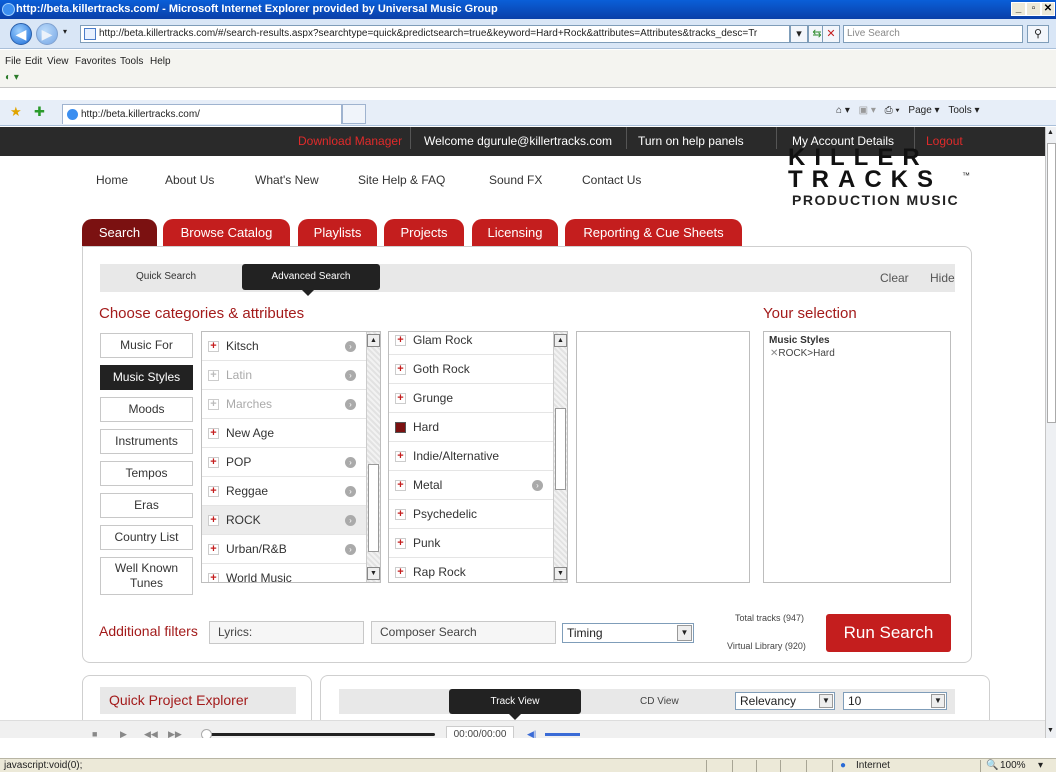  Describe the element at coordinates (1050, 432) in the screenshot. I see `page-scrollbar: ▲ ▼` at that location.